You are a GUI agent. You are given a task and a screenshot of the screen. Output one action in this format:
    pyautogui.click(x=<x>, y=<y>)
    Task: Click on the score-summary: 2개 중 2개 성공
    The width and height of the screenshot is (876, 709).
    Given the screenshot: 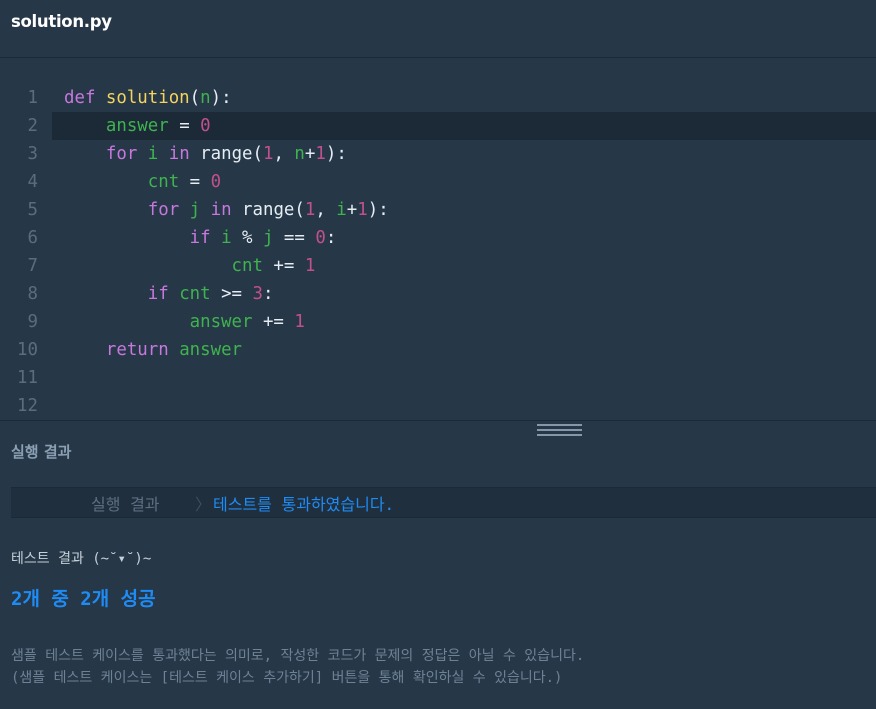 What is the action you would take?
    pyautogui.click(x=83, y=599)
    